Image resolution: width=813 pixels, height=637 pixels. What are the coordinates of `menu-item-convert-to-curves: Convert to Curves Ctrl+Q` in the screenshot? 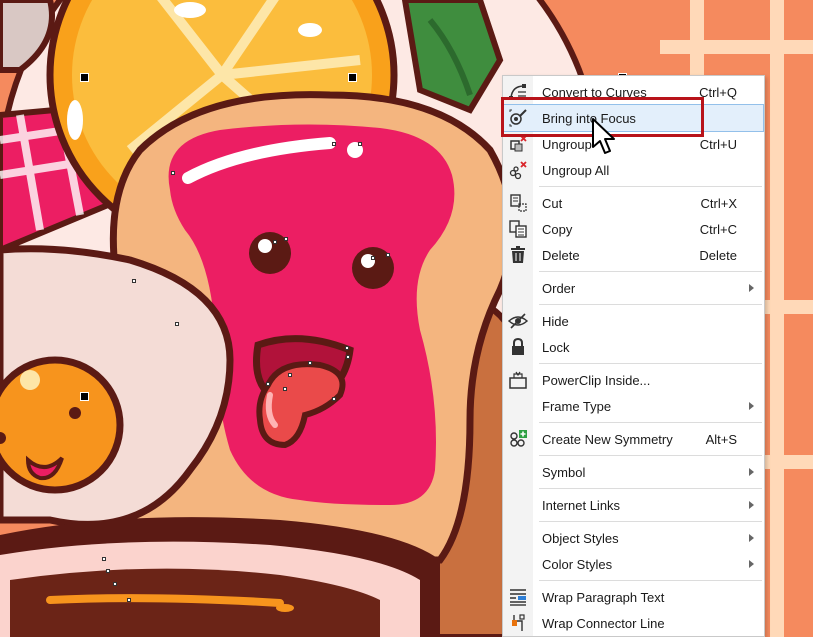 It's located at (633, 92).